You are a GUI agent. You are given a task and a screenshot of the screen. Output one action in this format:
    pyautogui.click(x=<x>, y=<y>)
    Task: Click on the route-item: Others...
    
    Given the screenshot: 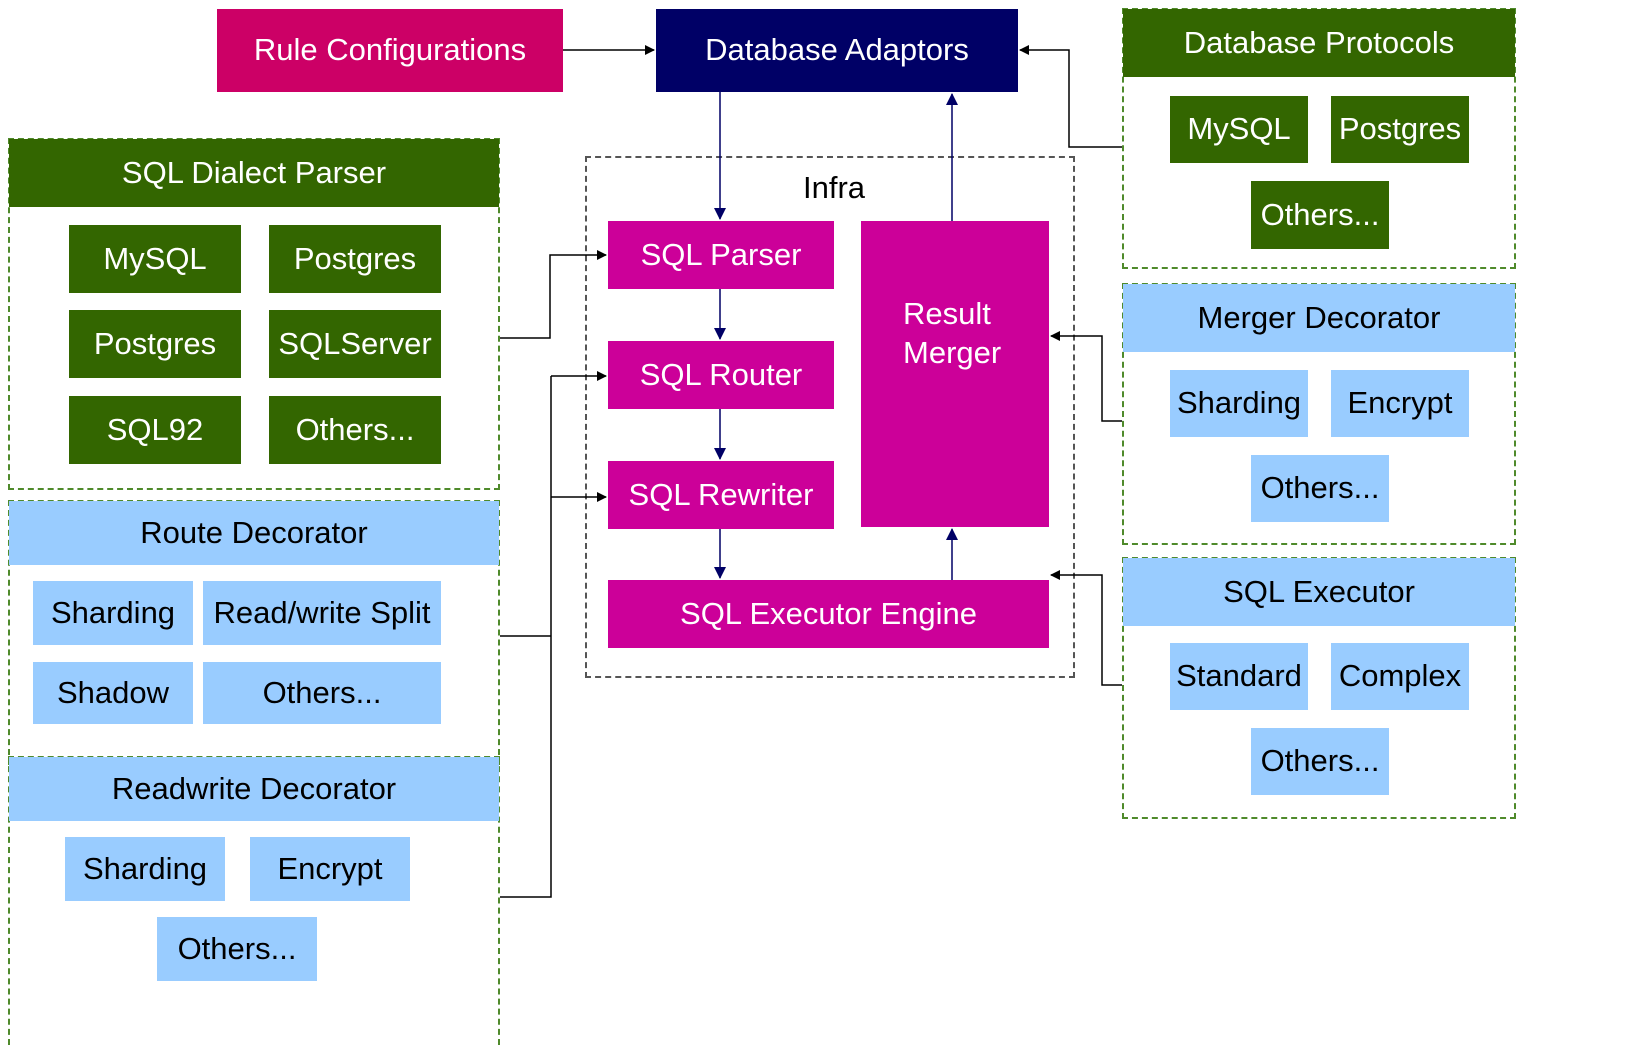 What is the action you would take?
    pyautogui.click(x=322, y=693)
    